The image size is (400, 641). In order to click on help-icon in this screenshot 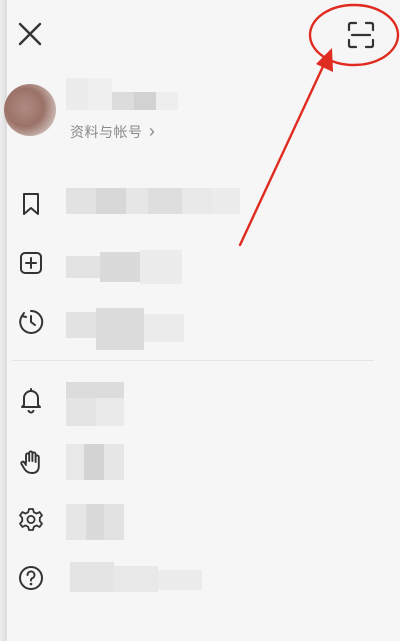, I will do `click(31, 578)`.